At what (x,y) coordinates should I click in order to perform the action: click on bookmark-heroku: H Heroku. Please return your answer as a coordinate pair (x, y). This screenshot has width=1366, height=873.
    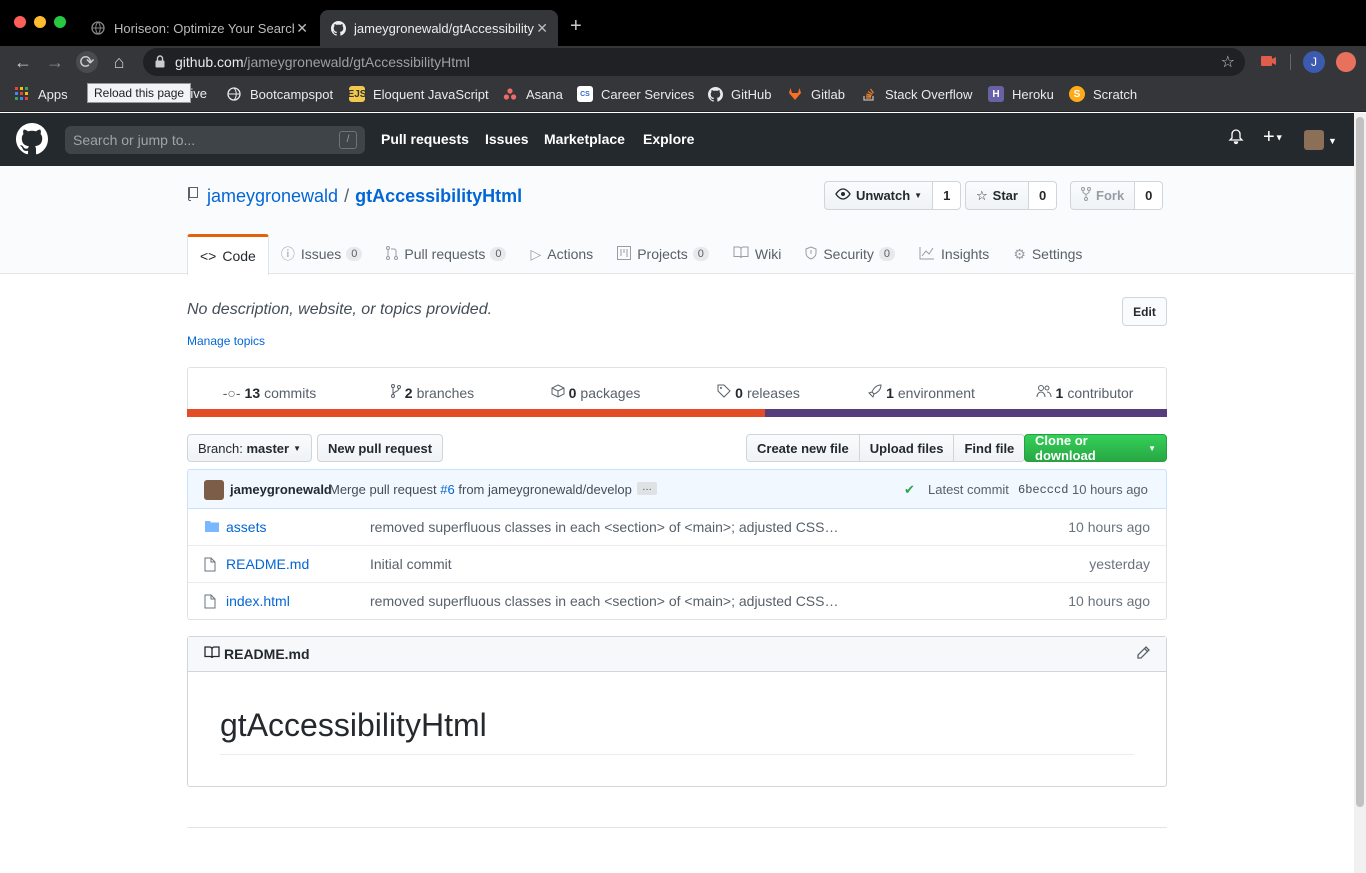
    Looking at the image, I should click on (1021, 94).